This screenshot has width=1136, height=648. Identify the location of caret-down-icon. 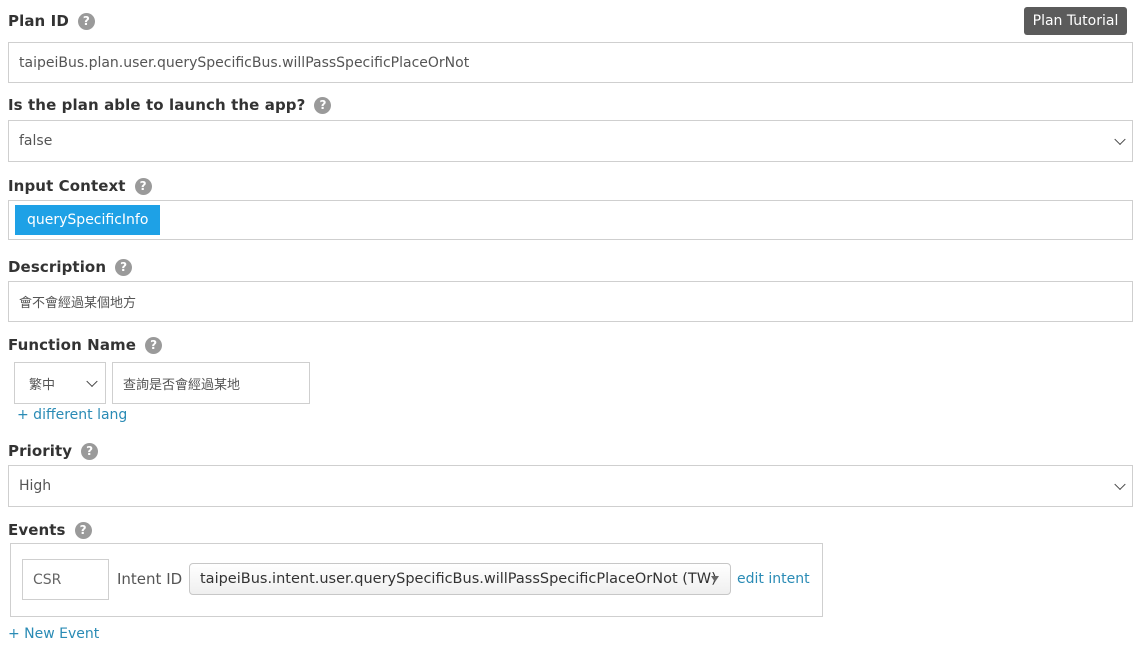
(715, 579).